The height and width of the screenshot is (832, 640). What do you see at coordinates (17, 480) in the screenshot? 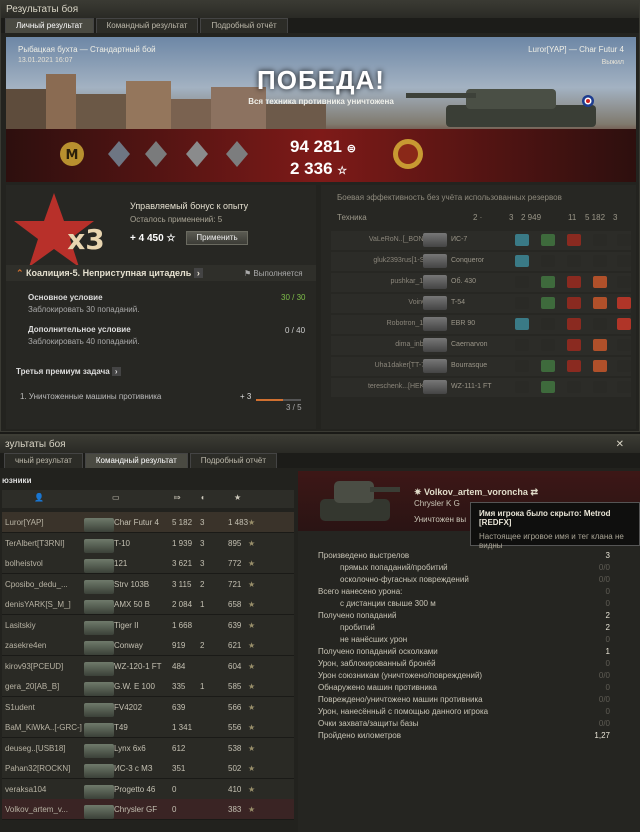
I see `allies-header: юзники` at bounding box center [17, 480].